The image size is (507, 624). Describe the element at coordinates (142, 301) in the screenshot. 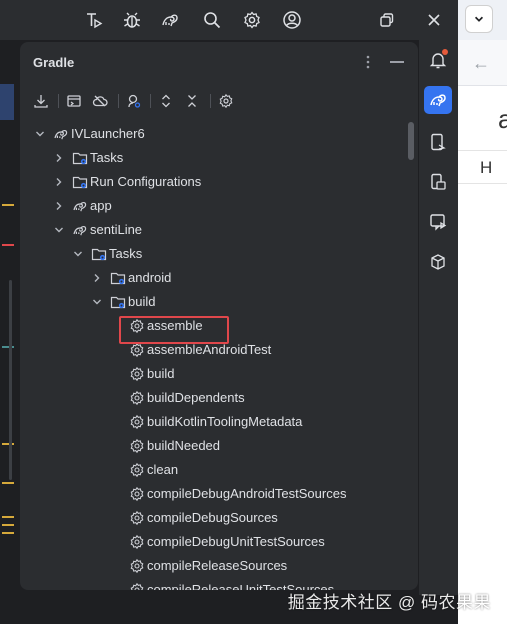

I see `tree-item-label: build` at that location.